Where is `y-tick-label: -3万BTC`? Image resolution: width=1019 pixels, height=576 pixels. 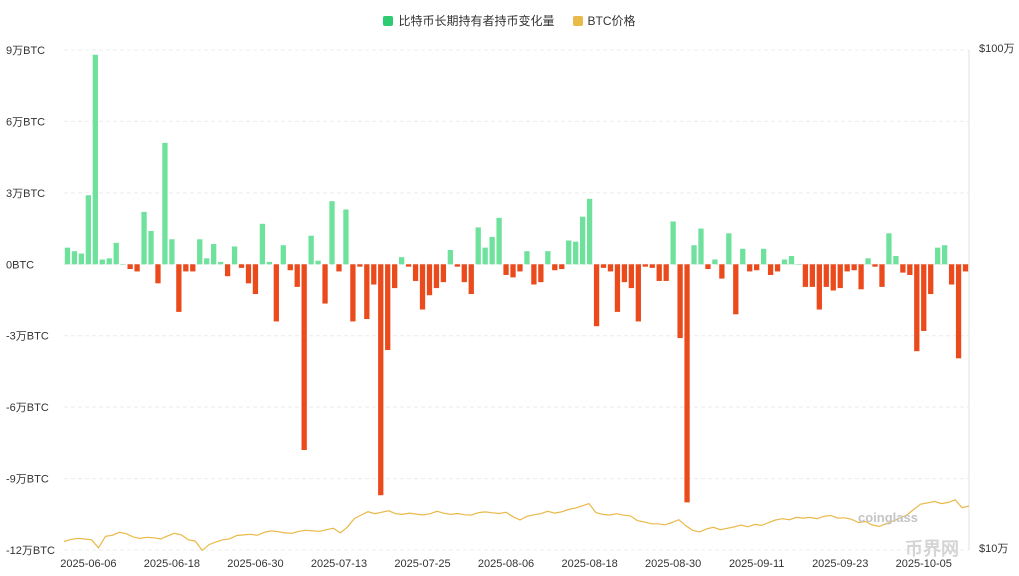
y-tick-label: -3万BTC is located at coordinates (27, 337).